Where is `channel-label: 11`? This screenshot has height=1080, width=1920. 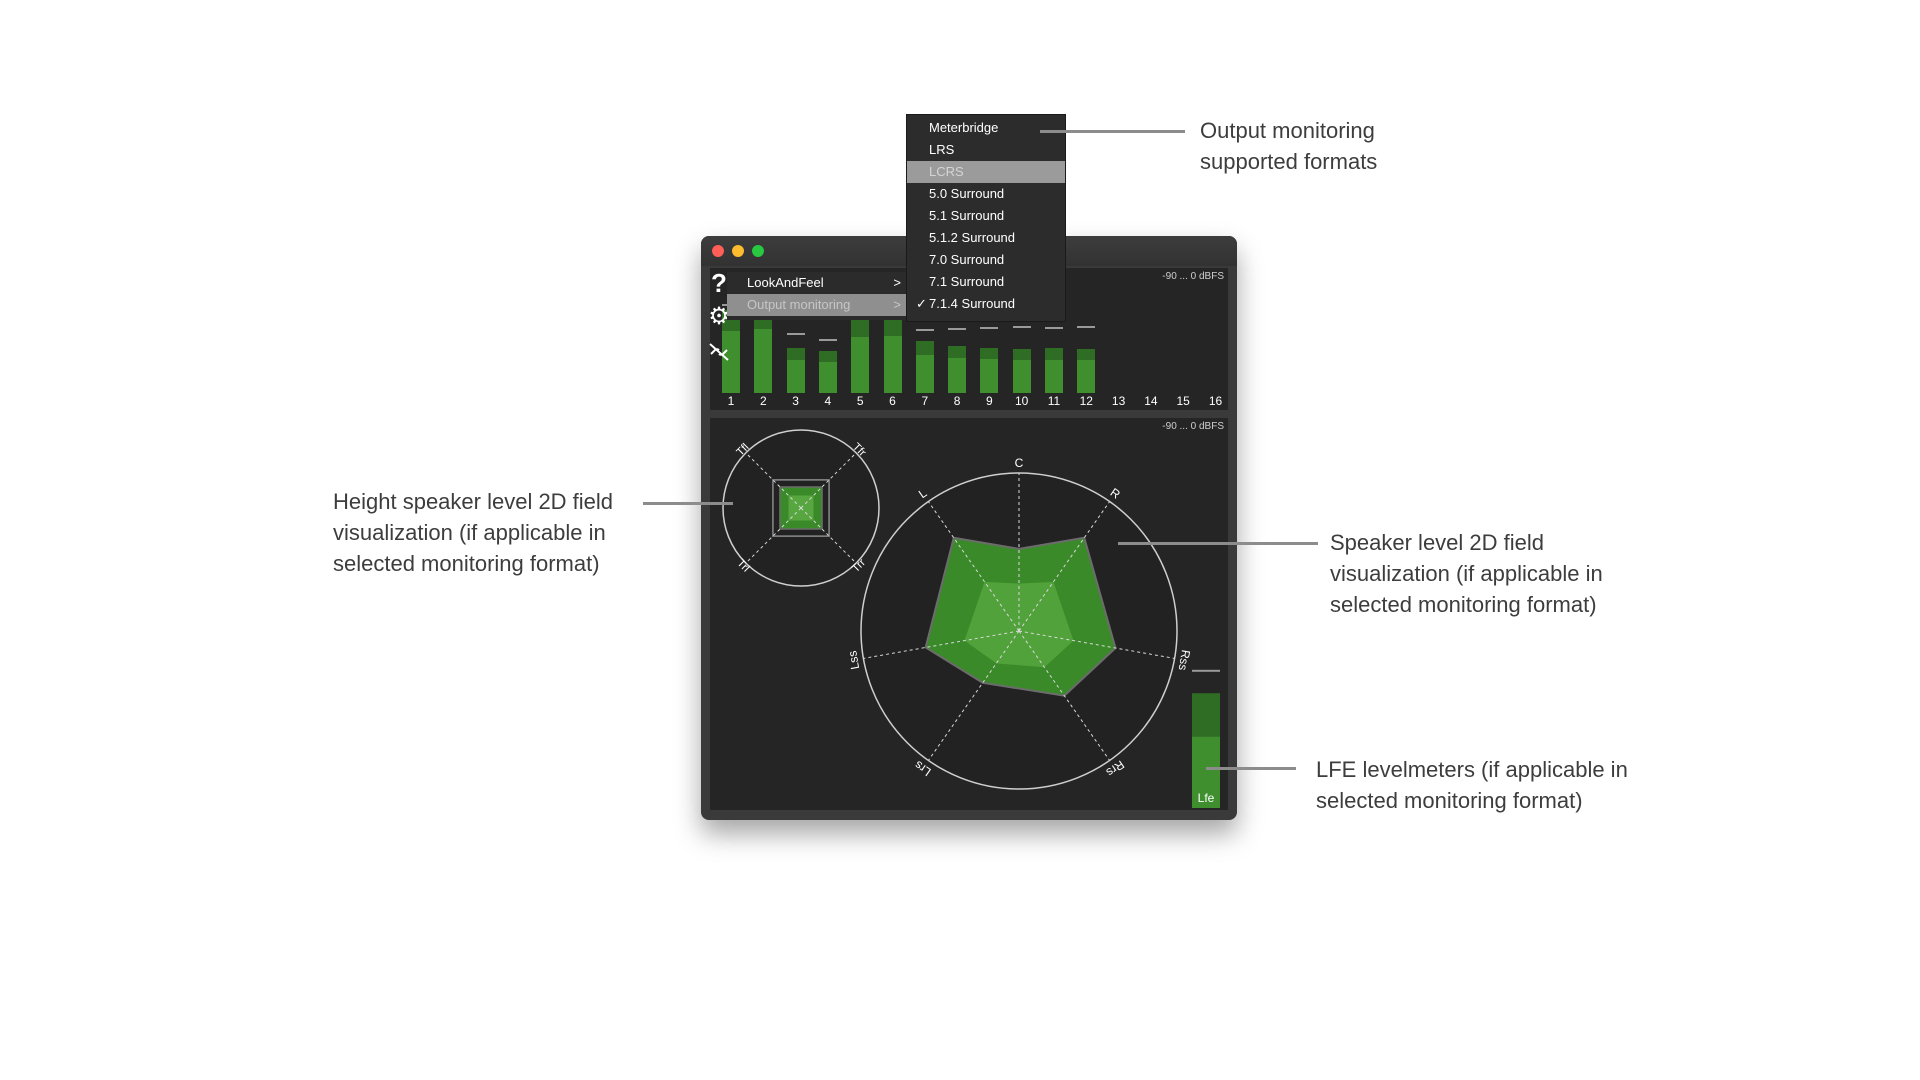 channel-label: 11 is located at coordinates (1054, 401).